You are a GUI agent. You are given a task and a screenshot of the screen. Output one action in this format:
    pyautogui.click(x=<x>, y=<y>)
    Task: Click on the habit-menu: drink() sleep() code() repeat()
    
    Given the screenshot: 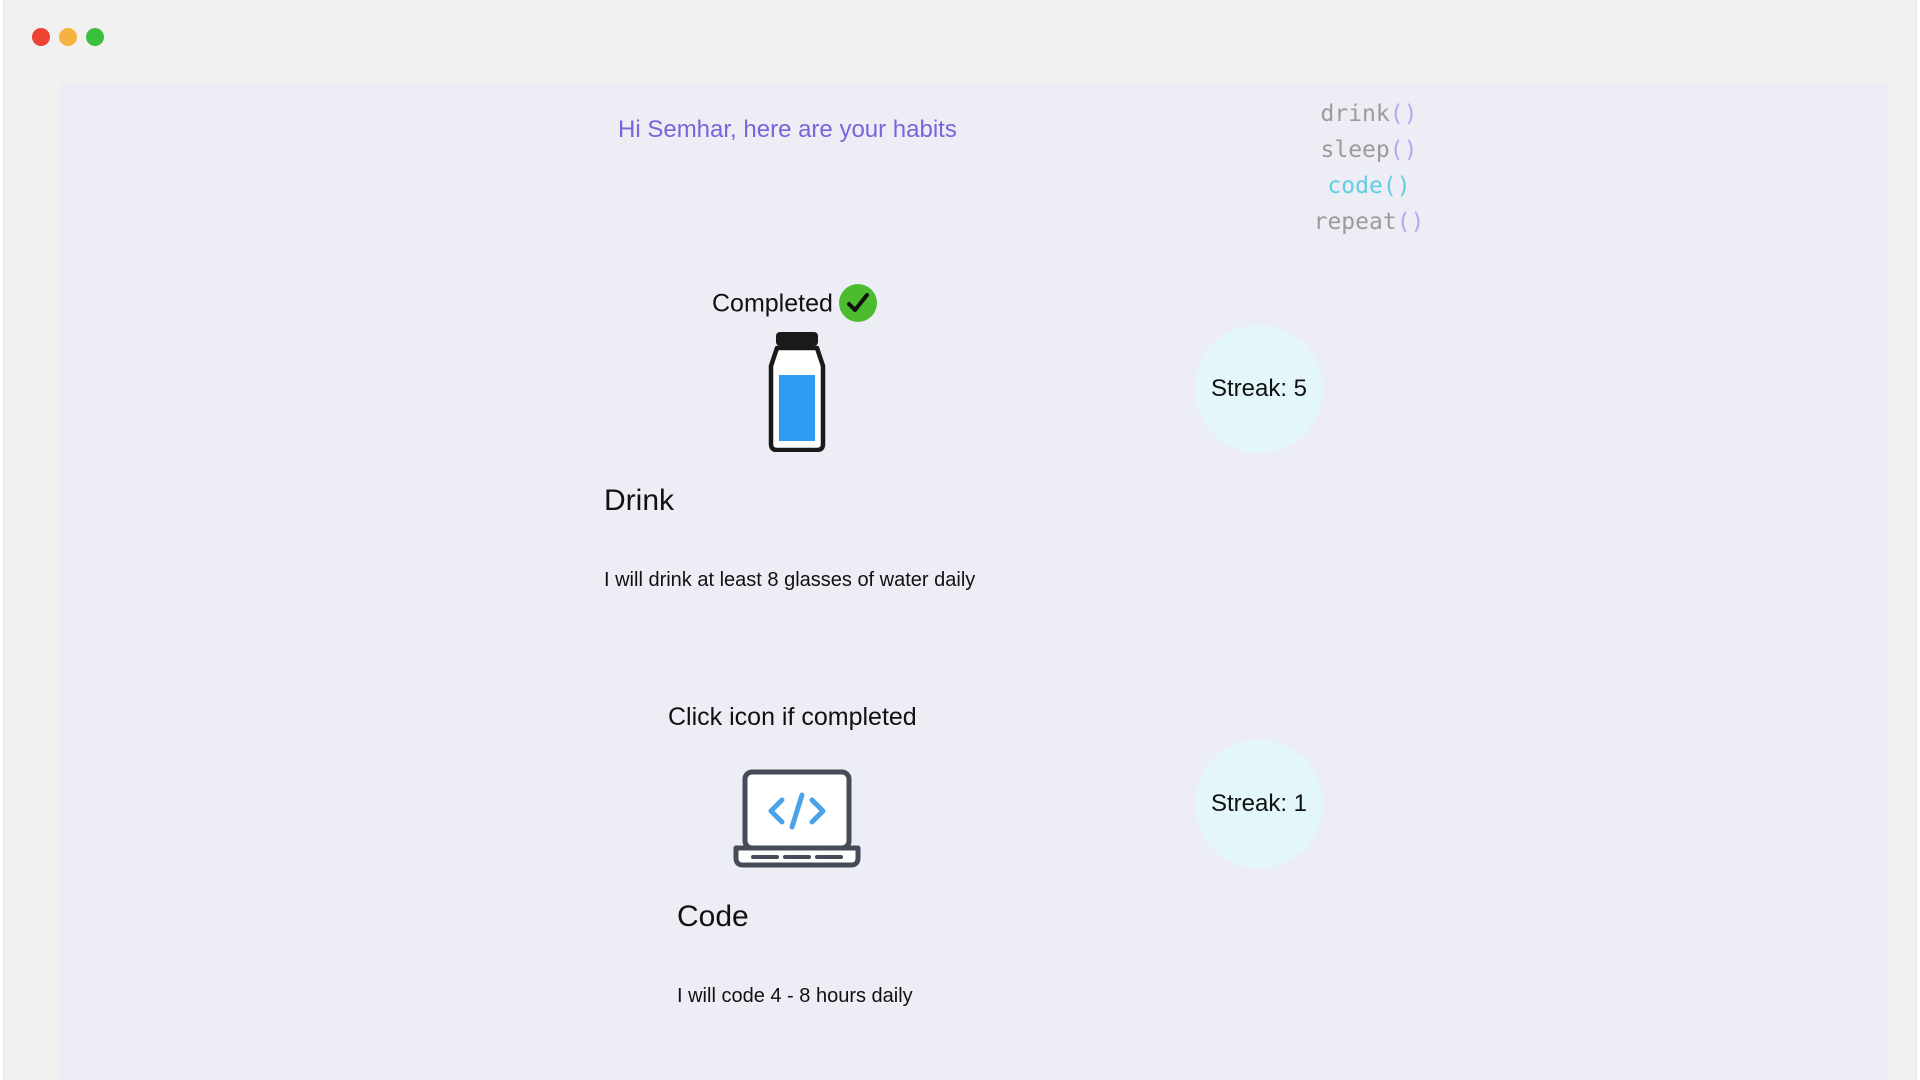 What is the action you would take?
    pyautogui.click(x=1369, y=168)
    